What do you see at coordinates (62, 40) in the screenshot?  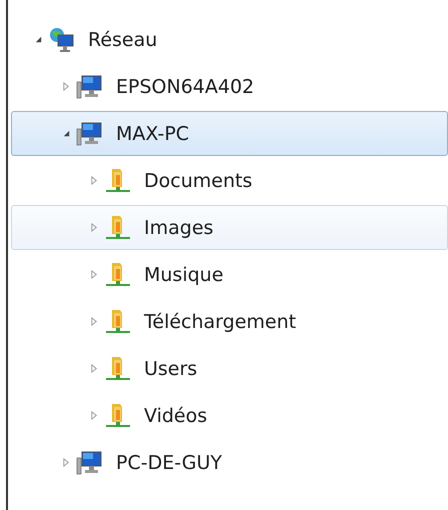 I see `globe-computer-icon` at bounding box center [62, 40].